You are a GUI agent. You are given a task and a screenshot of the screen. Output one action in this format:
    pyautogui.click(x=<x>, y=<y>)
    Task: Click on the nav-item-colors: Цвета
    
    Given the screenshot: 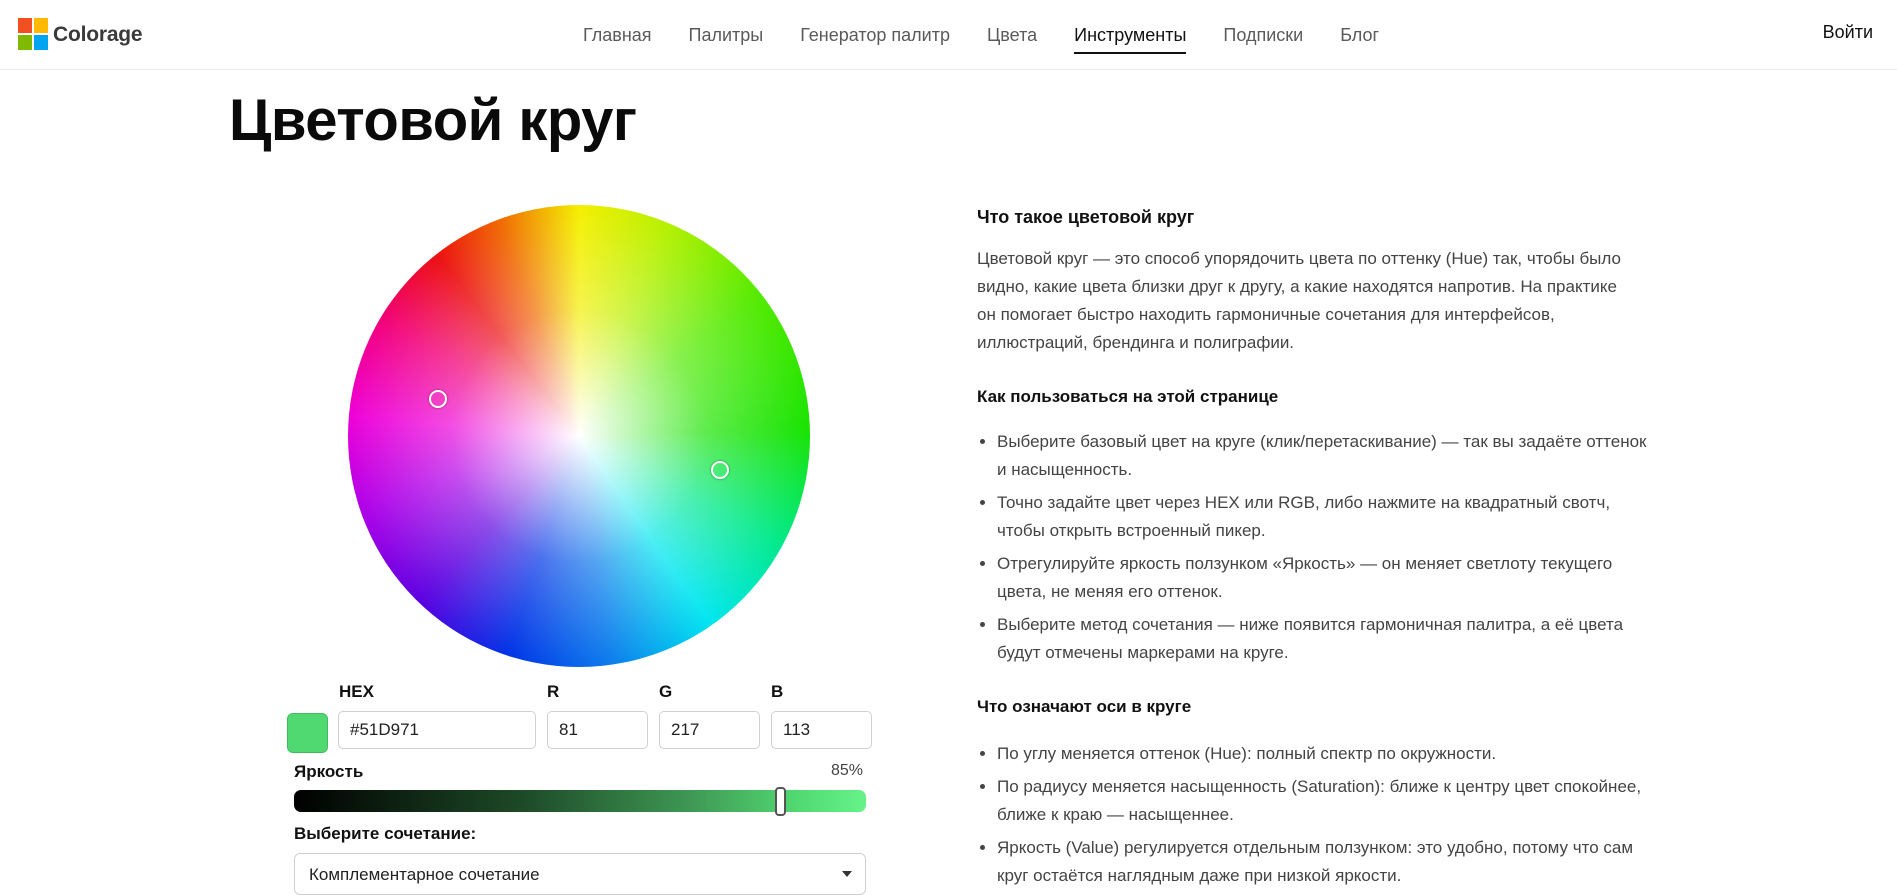 What is the action you would take?
    pyautogui.click(x=1012, y=35)
    